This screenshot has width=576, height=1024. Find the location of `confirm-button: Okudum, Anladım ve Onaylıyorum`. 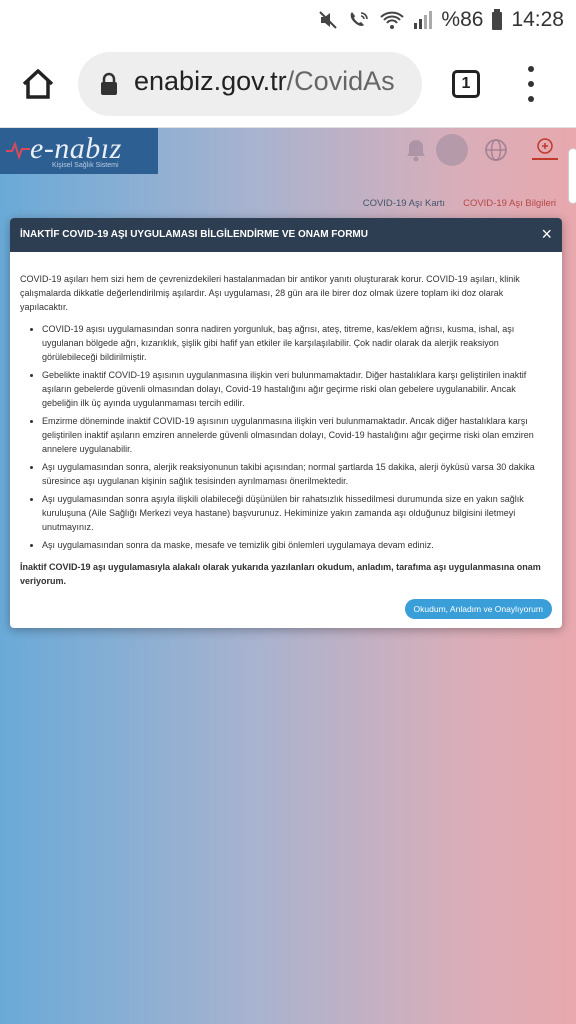

confirm-button: Okudum, Anladım ve Onaylıyorum is located at coordinates (478, 609).